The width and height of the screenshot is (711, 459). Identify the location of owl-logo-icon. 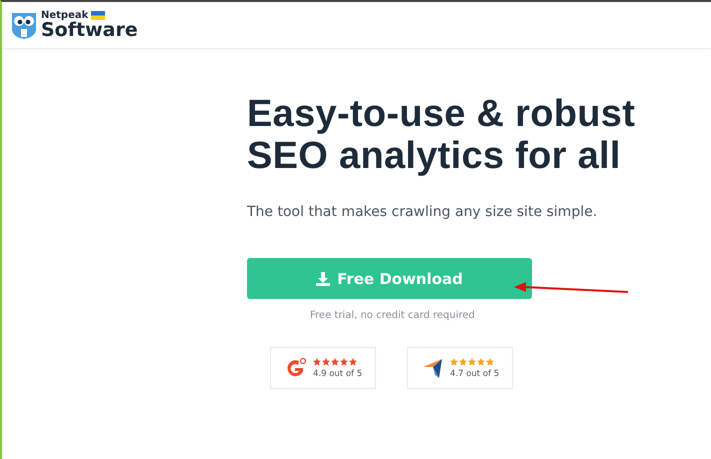
(24, 25).